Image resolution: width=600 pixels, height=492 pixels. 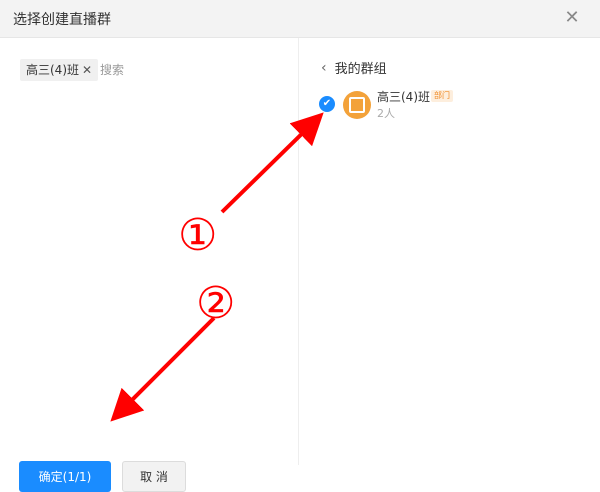 I want to click on back-to-my-groups: ‹ 我的群组, so click(x=354, y=68).